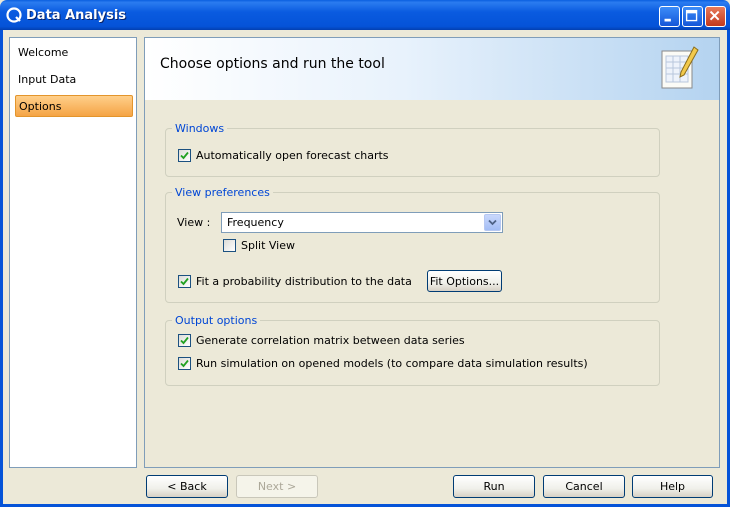 Image resolution: width=730 pixels, height=507 pixels. What do you see at coordinates (667, 20) in the screenshot?
I see `minimize-icon` at bounding box center [667, 20].